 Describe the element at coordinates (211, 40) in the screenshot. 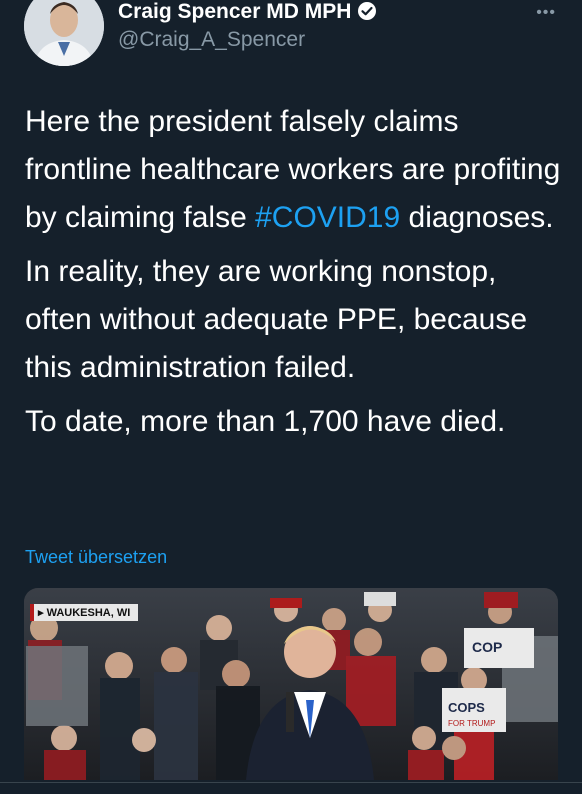

I see `author-handle: @Craig_A_Spencer` at that location.